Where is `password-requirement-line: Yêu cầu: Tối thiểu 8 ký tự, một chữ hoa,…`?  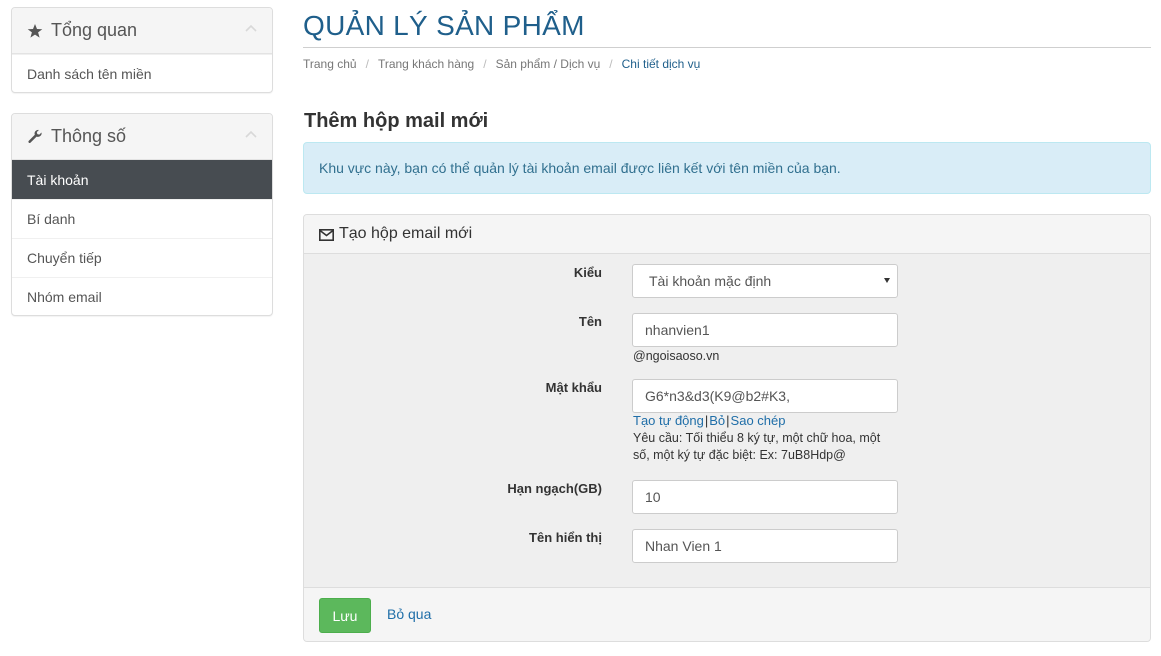 password-requirement-line: Yêu cầu: Tối thiểu 8 ký tự, một chữ hoa,… is located at coordinates (757, 438).